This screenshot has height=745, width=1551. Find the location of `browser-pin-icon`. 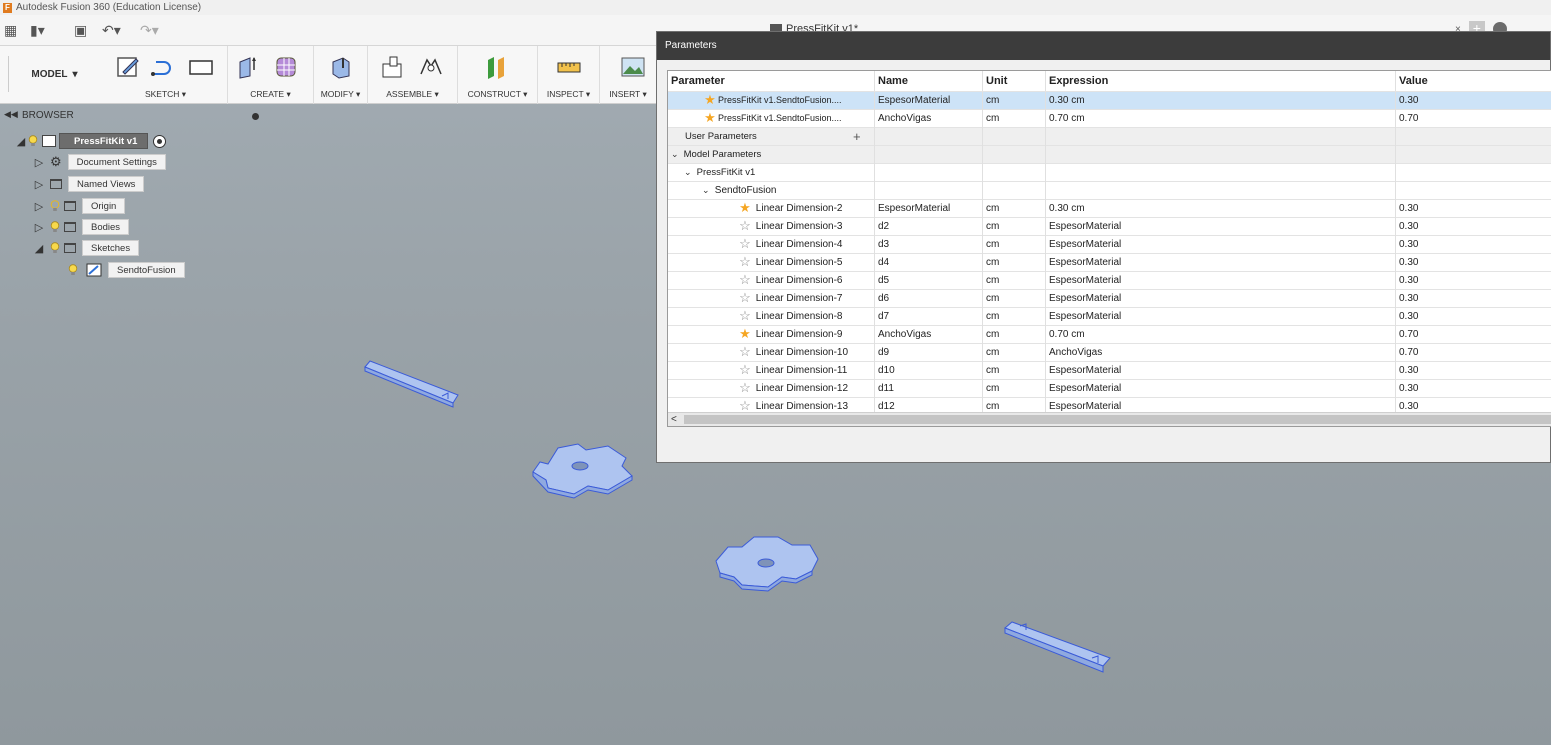

browser-pin-icon is located at coordinates (255, 116).